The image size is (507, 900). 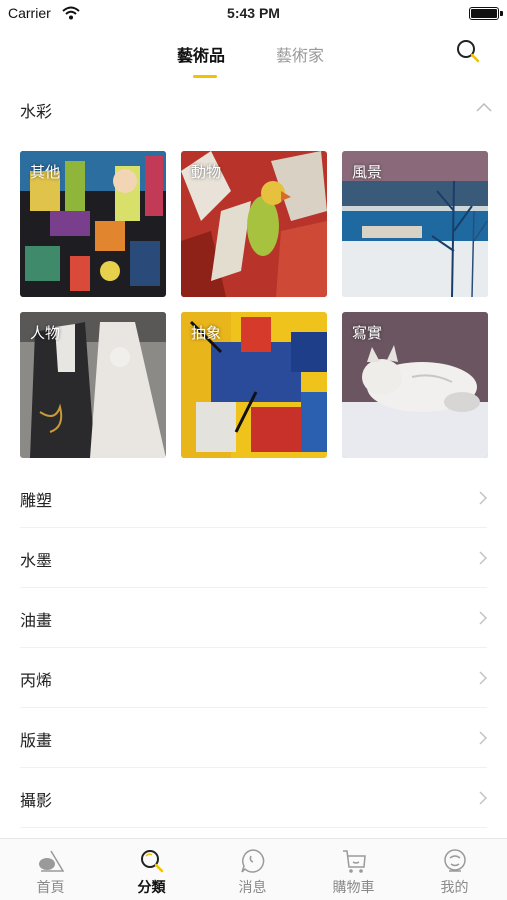 I want to click on bottom-tab-bar: 首頁 分類 消息 購物車 我的, so click(x=253, y=869).